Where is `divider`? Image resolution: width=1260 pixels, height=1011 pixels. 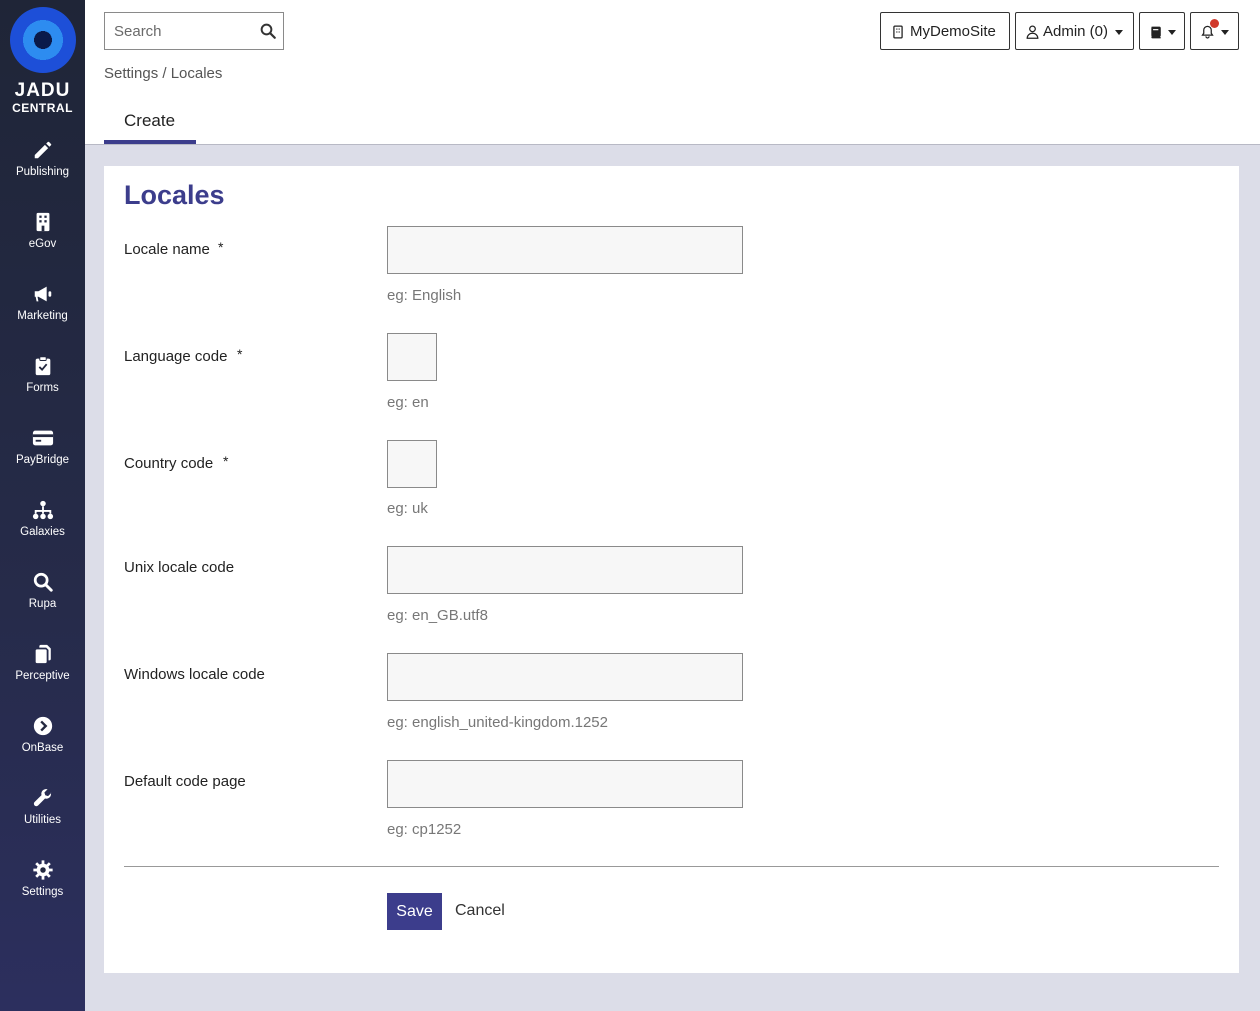 divider is located at coordinates (671, 866).